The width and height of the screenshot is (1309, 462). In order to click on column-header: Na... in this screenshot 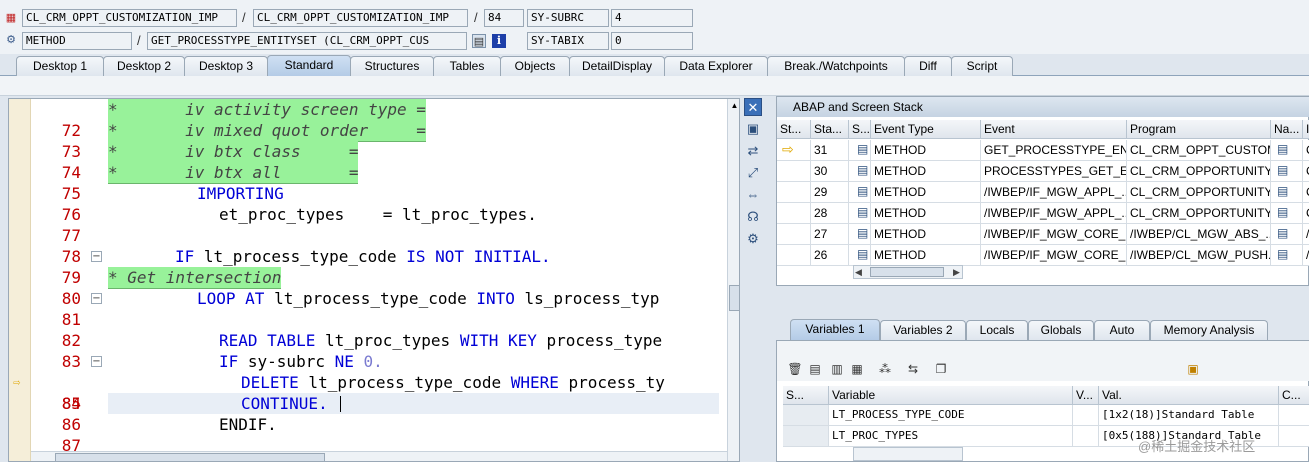, I will do `click(1287, 129)`.